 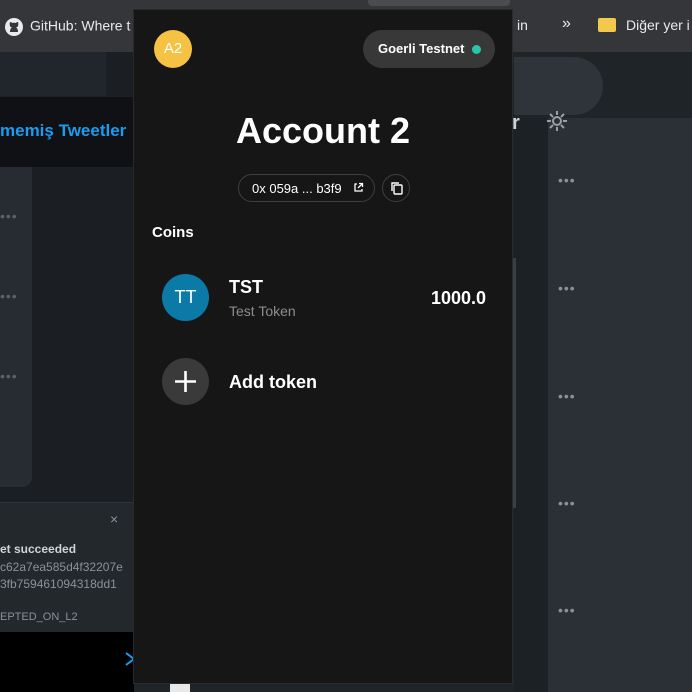 I want to click on copy-address-button, so click(x=396, y=188).